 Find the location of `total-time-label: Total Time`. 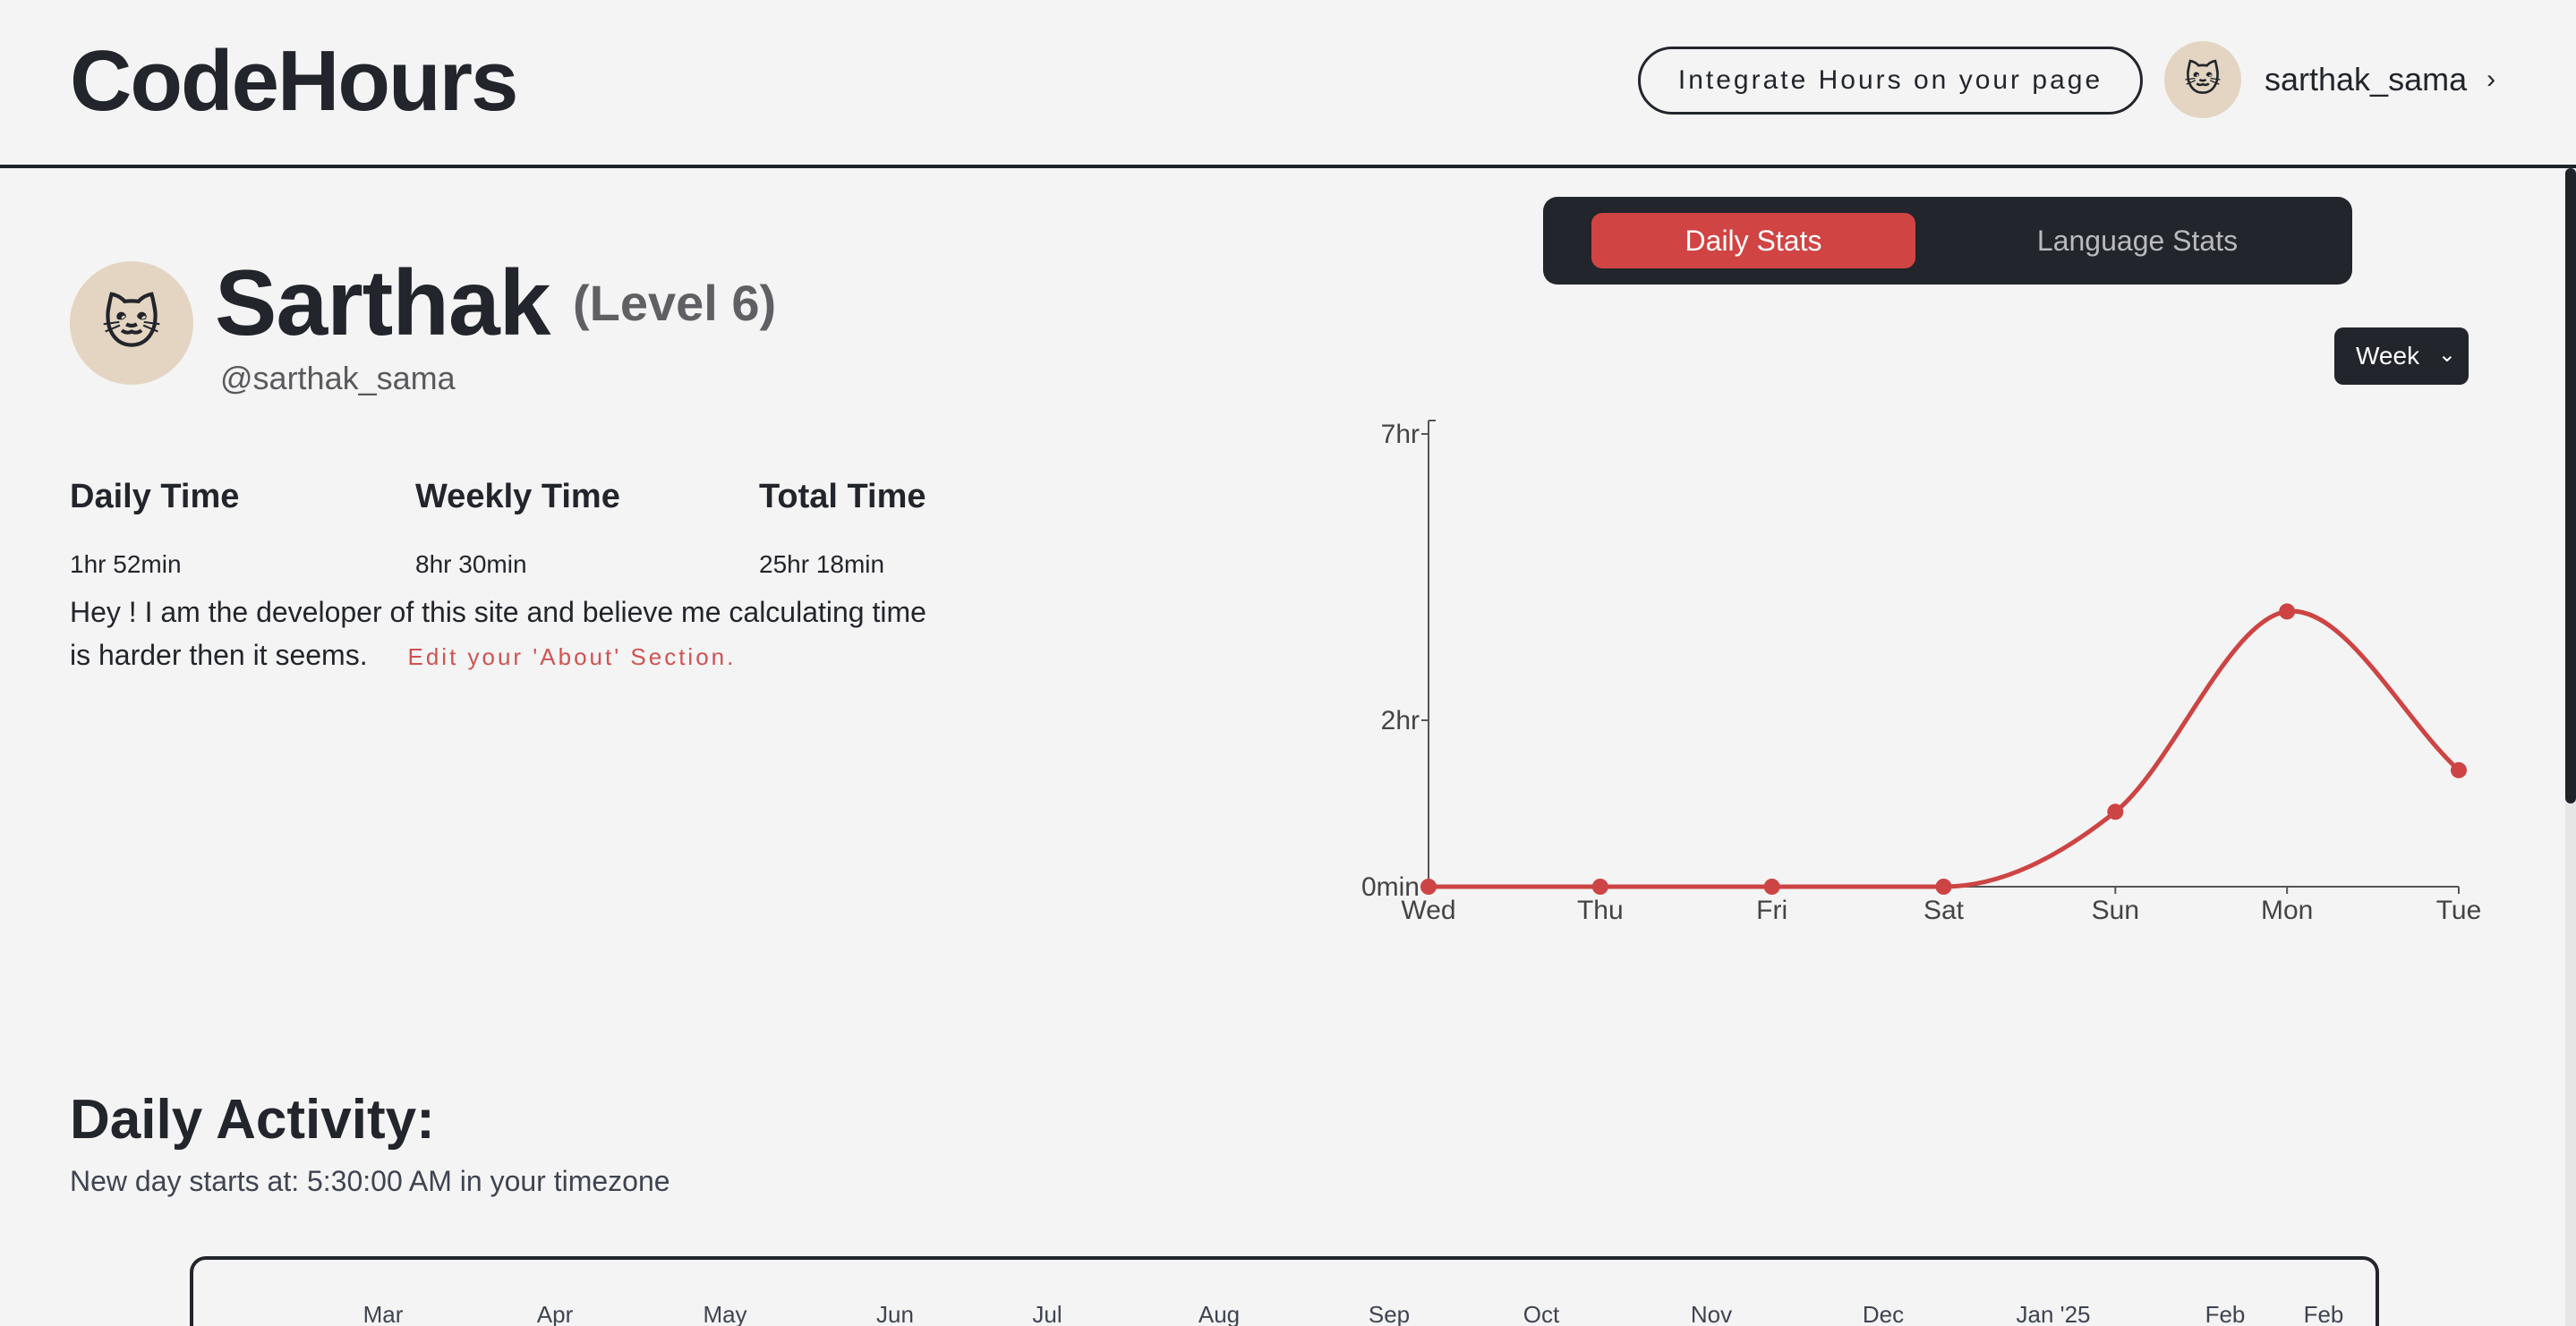

total-time-label: Total Time is located at coordinates (842, 496).